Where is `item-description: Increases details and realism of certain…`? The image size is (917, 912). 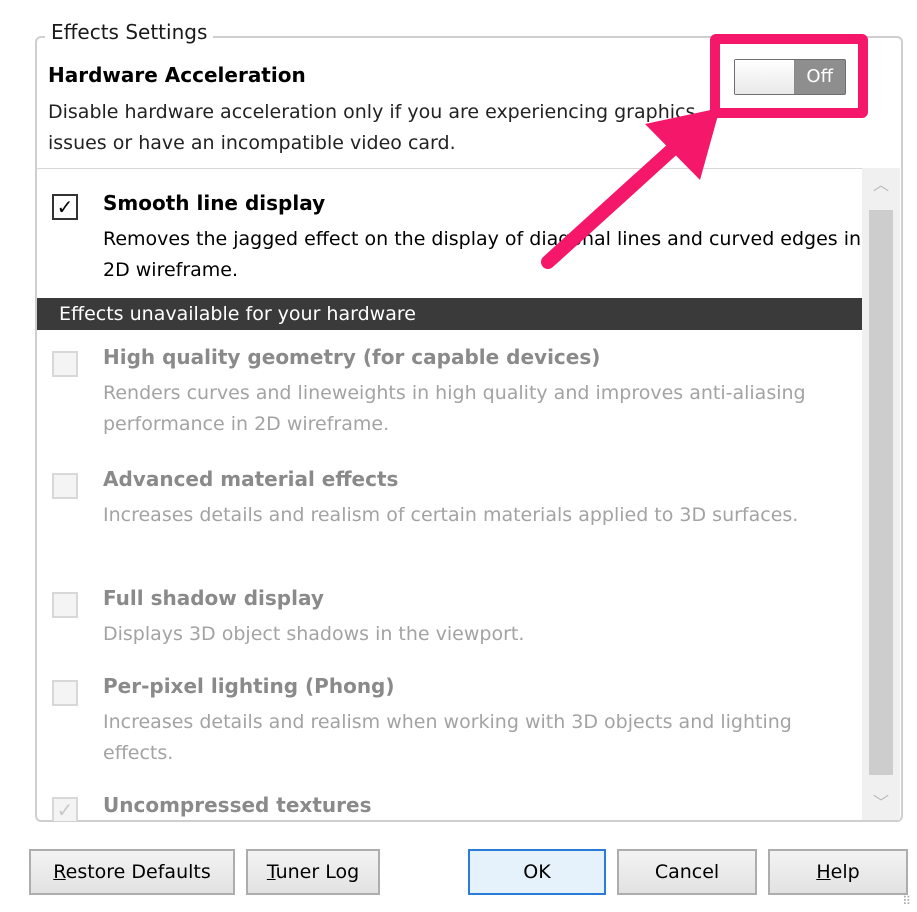 item-description: Increases details and realism of certain… is located at coordinates (451, 515).